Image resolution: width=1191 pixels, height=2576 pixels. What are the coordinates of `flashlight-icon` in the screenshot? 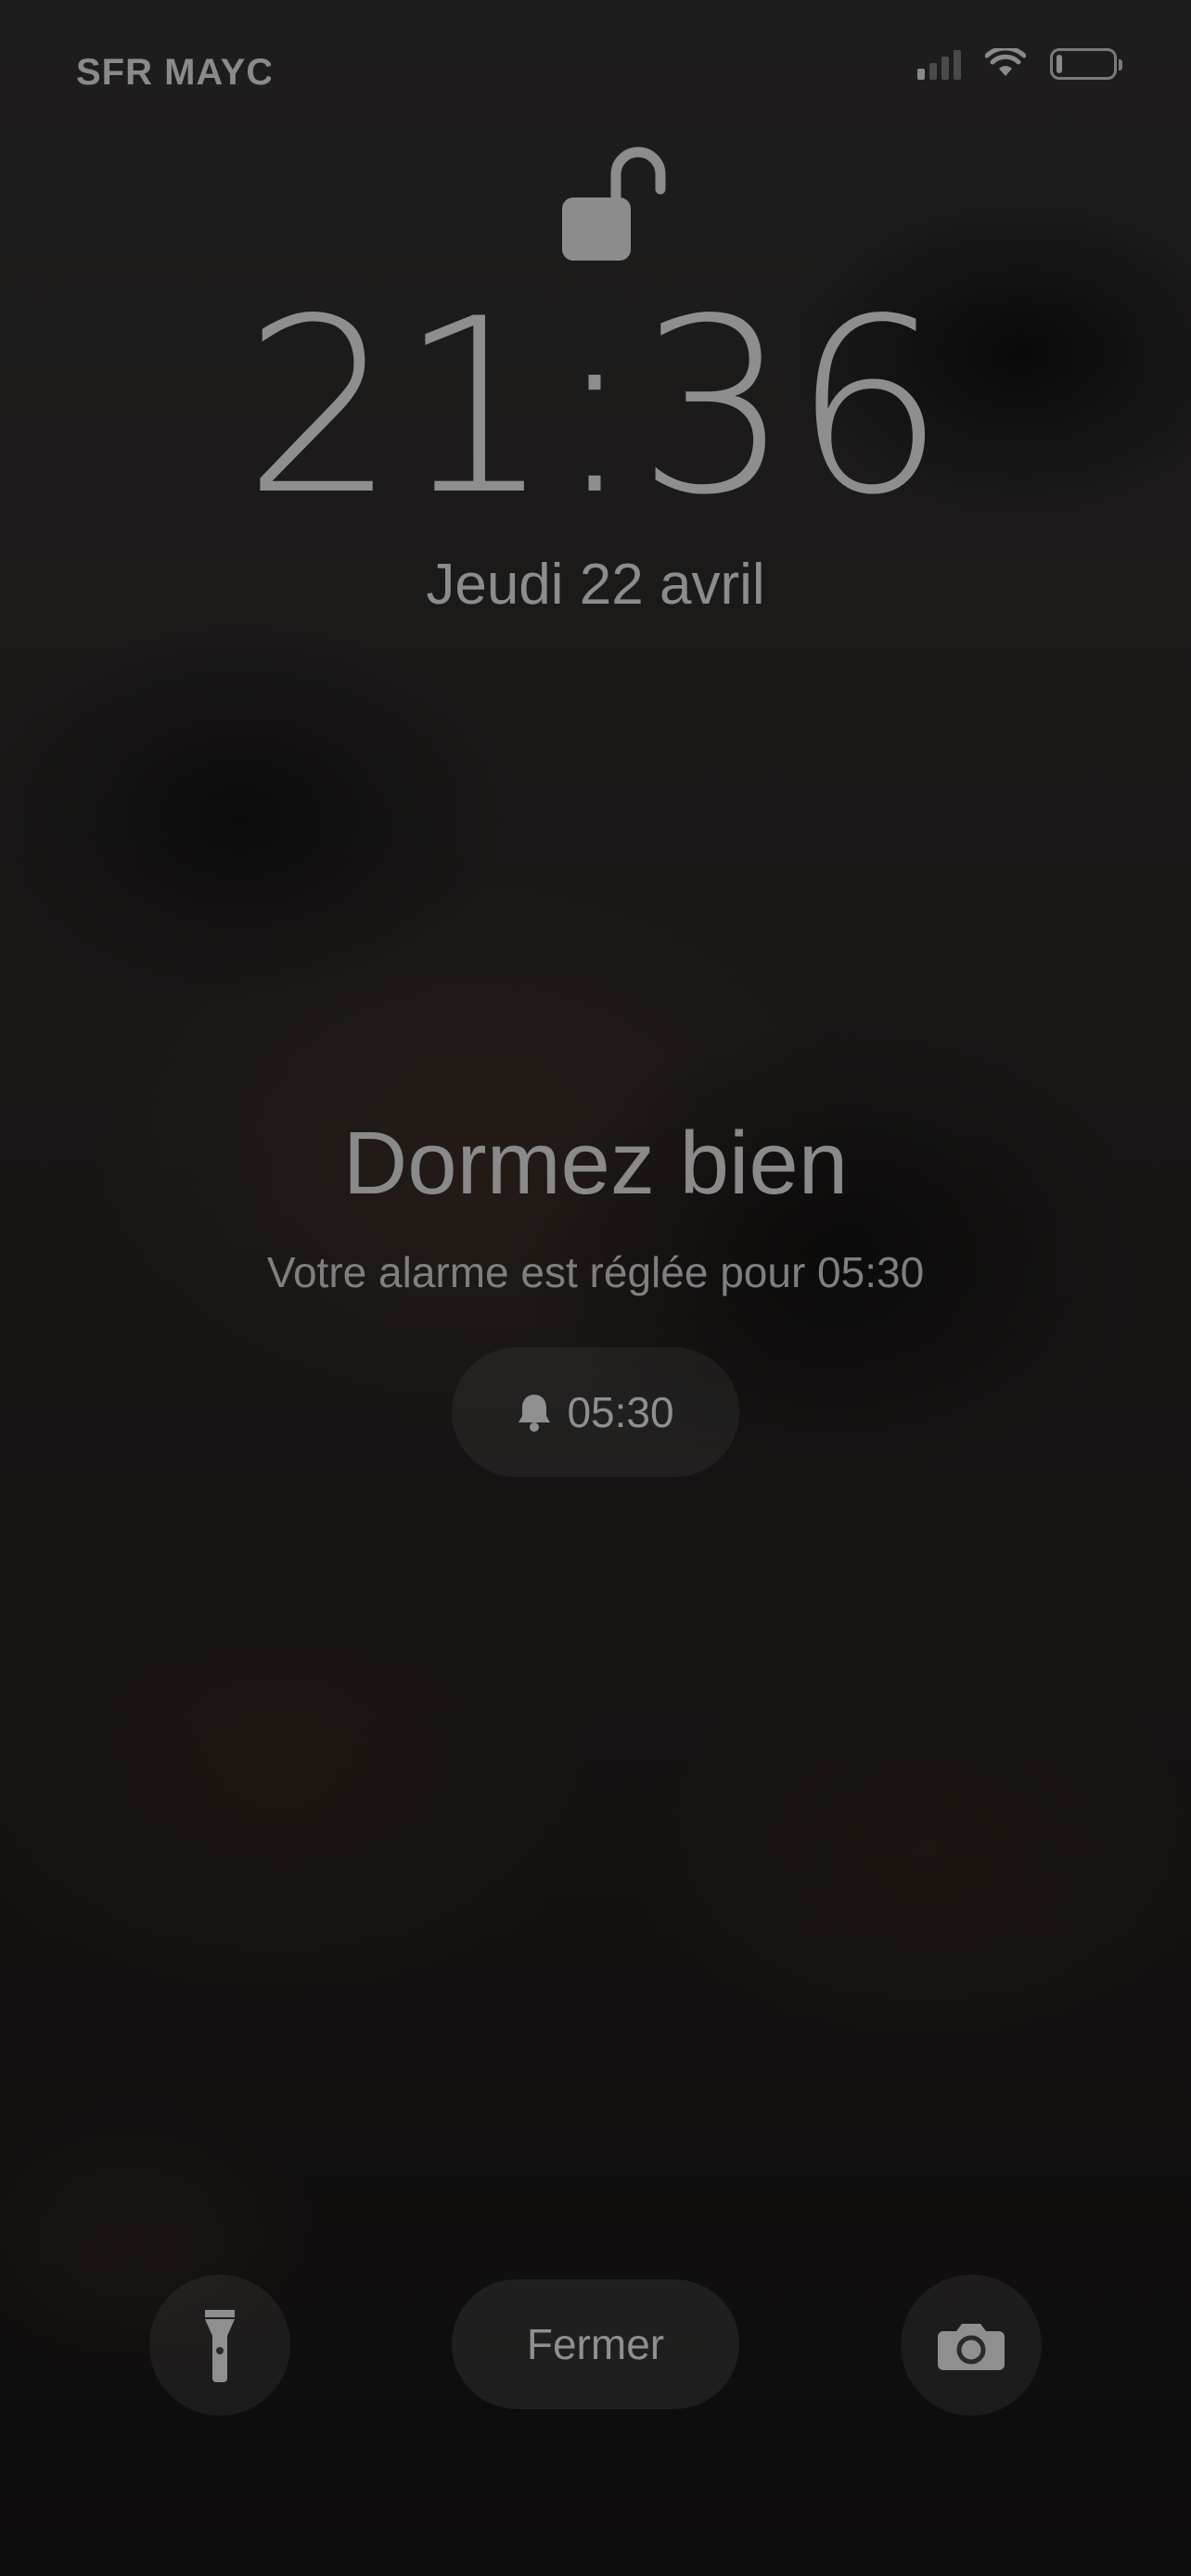 It's located at (220, 2346).